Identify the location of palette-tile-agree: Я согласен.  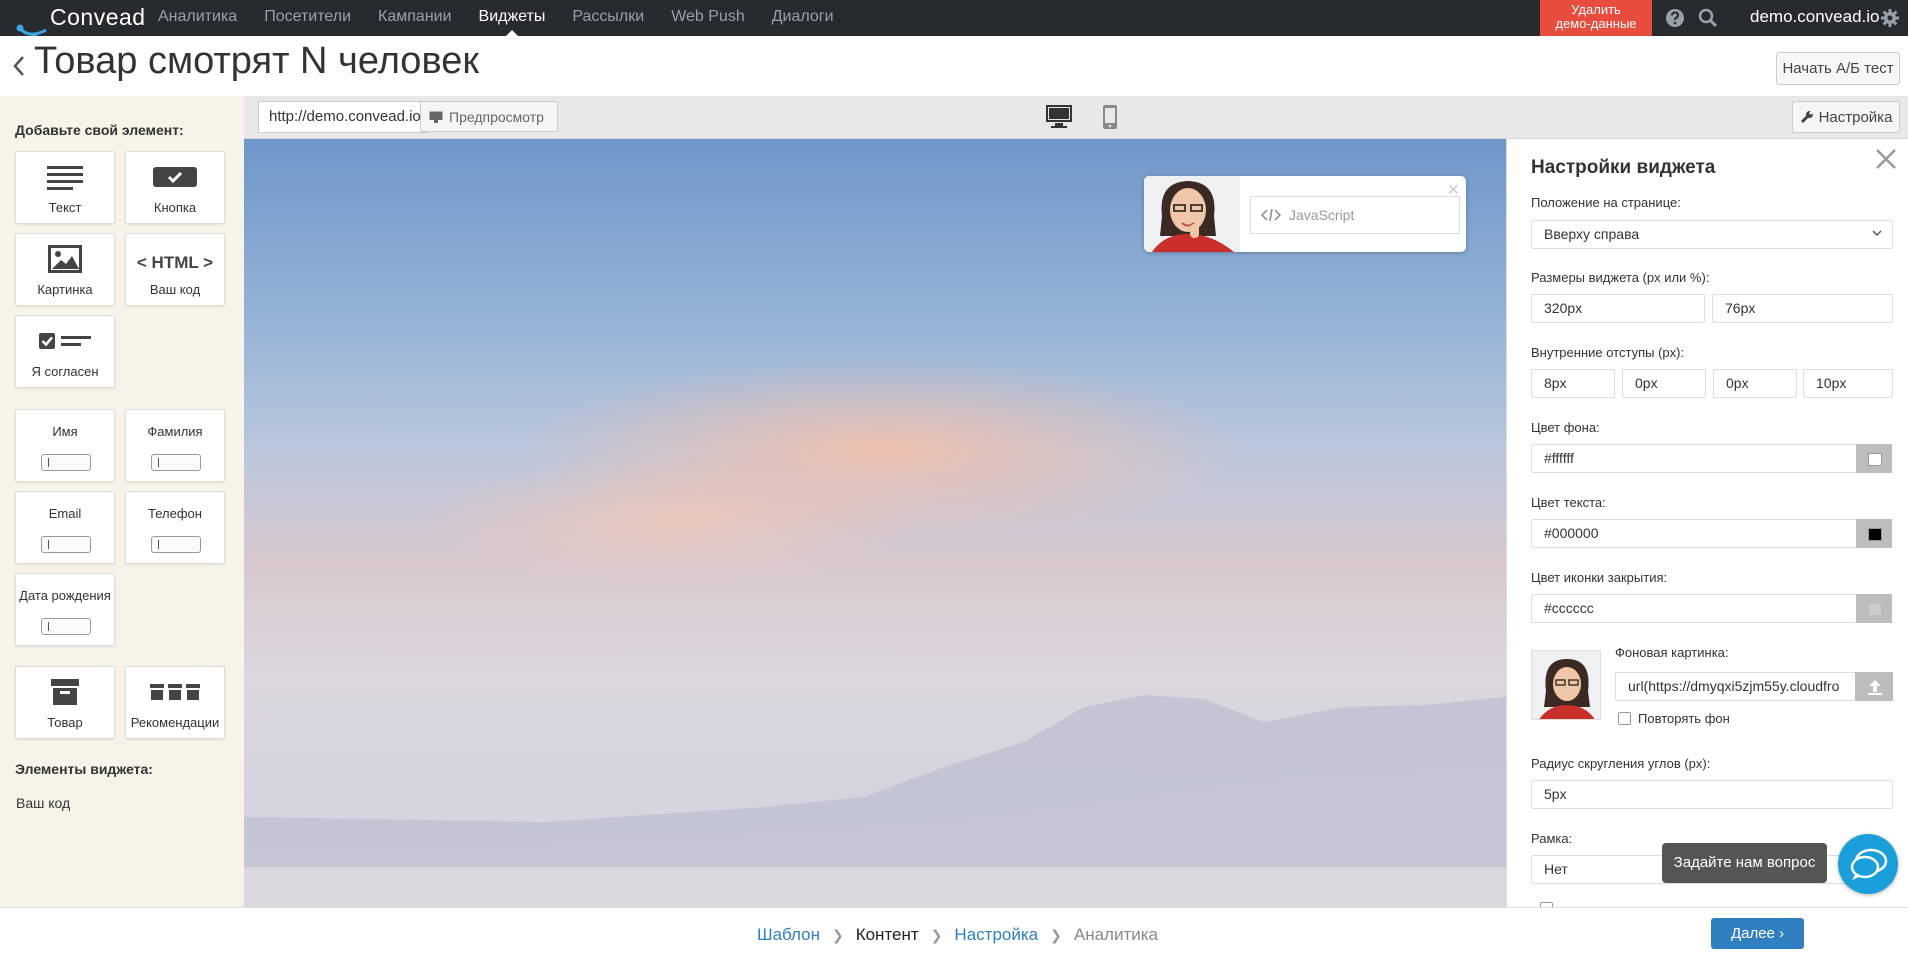
(65, 351).